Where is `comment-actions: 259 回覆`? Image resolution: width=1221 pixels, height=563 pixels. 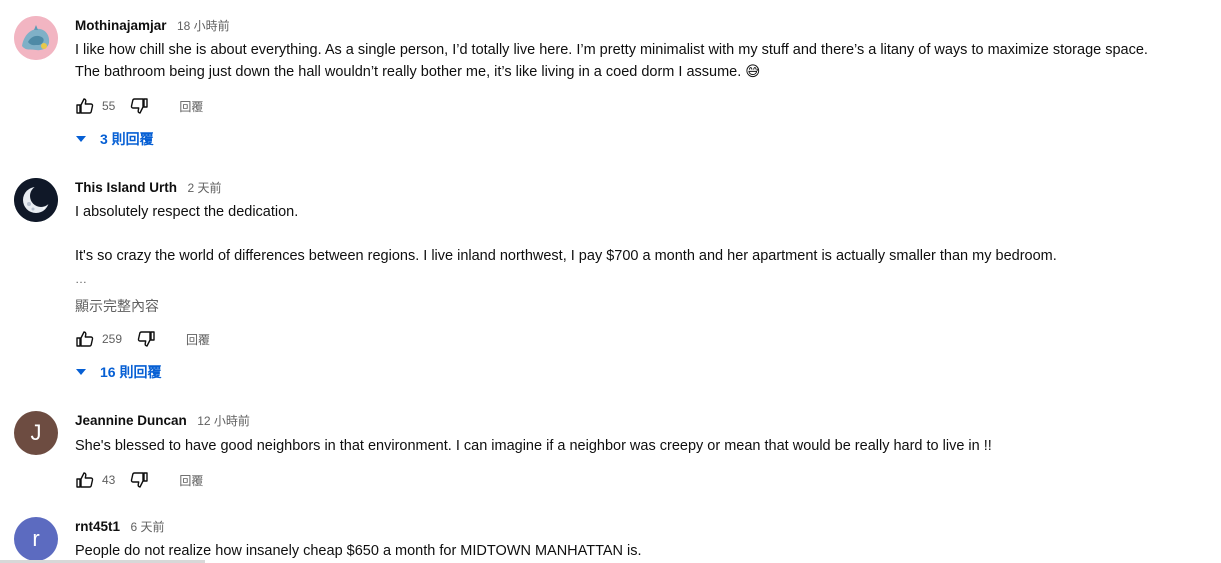 comment-actions: 259 回覆 is located at coordinates (142, 339).